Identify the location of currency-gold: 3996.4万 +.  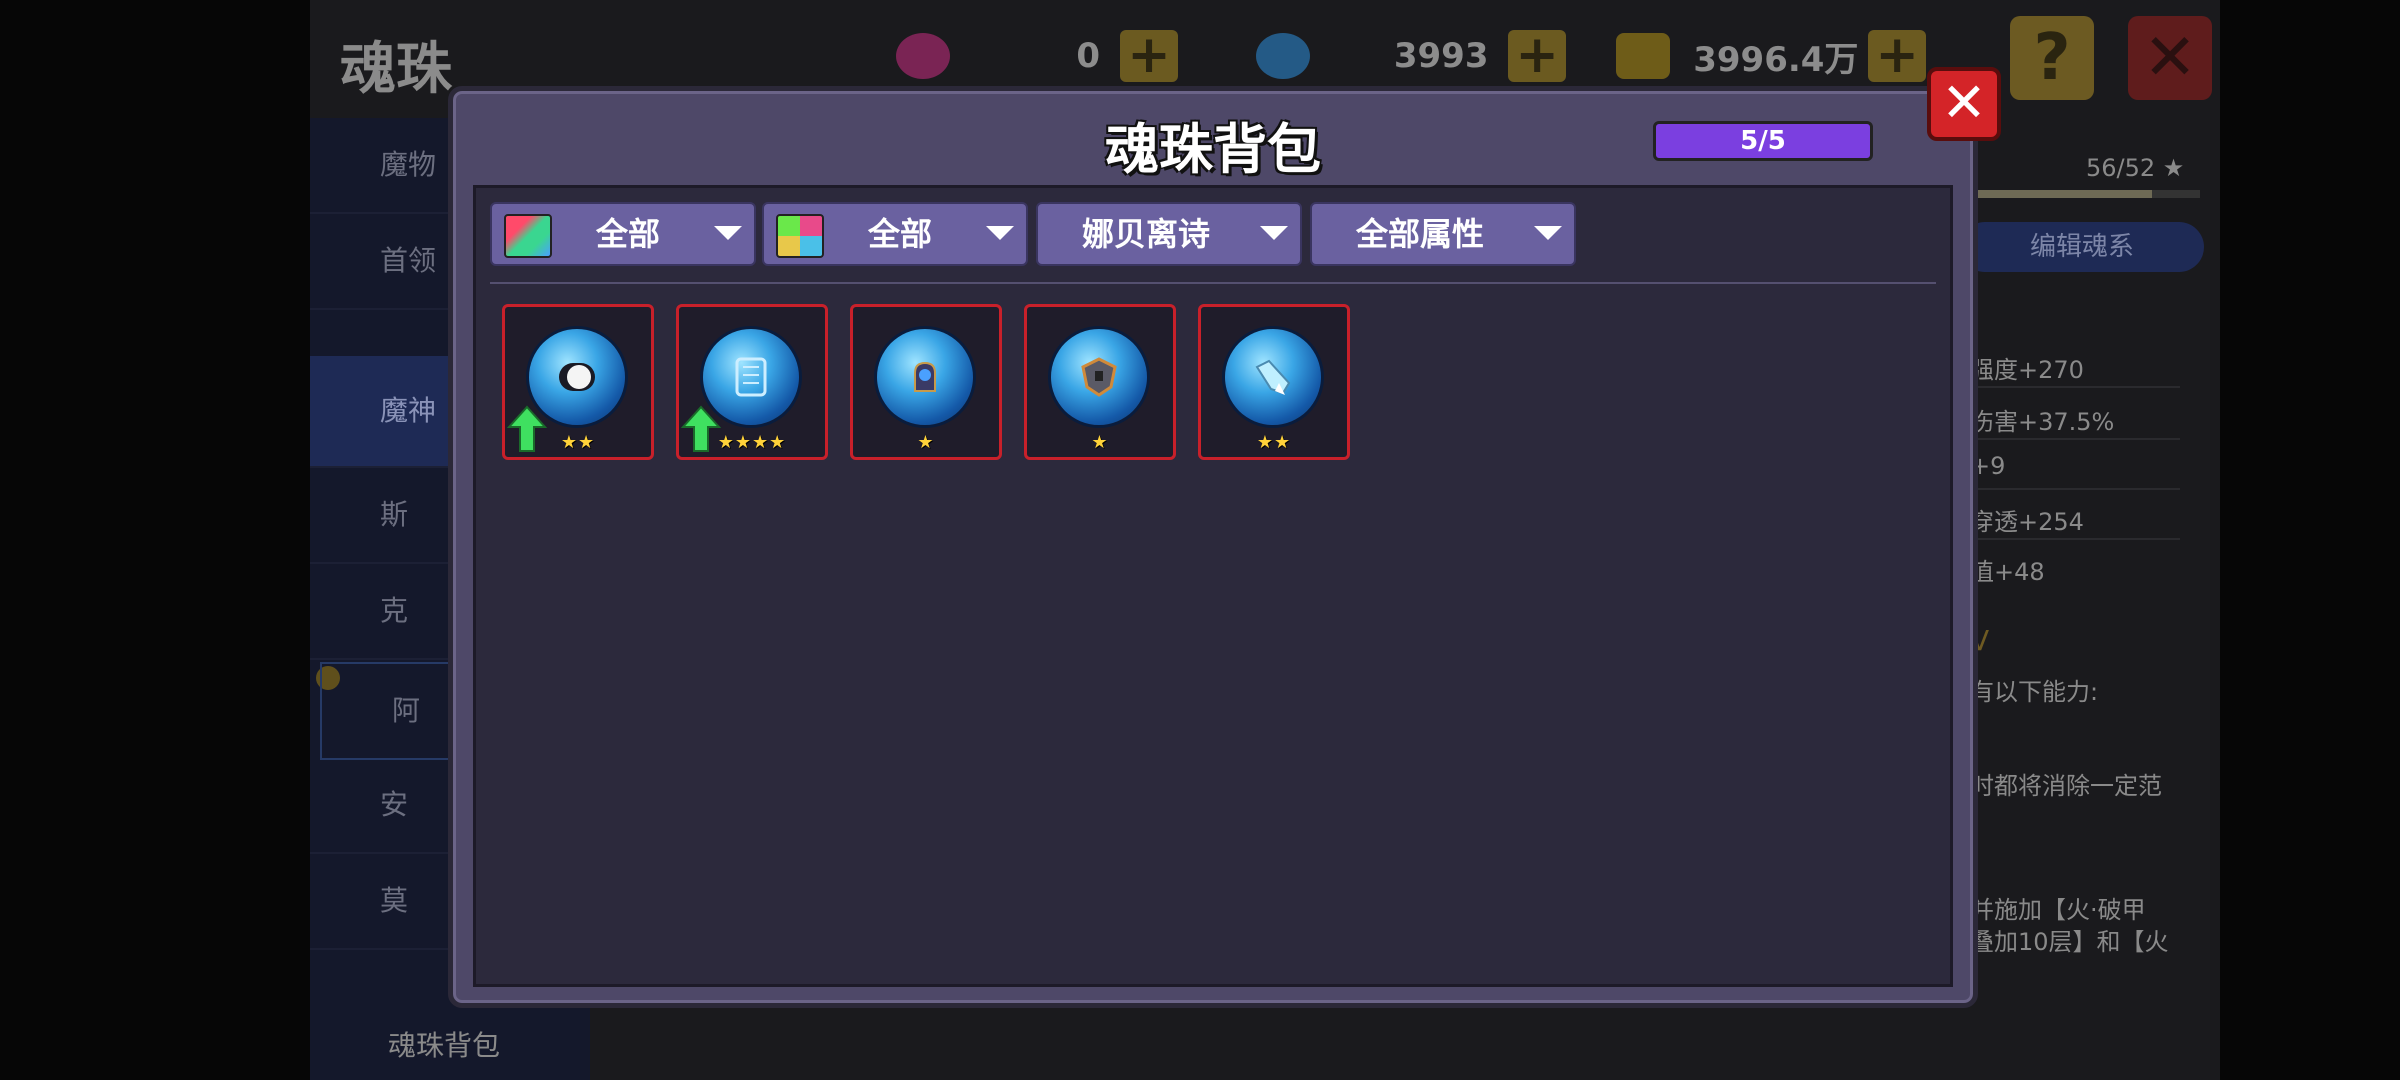
(1771, 56).